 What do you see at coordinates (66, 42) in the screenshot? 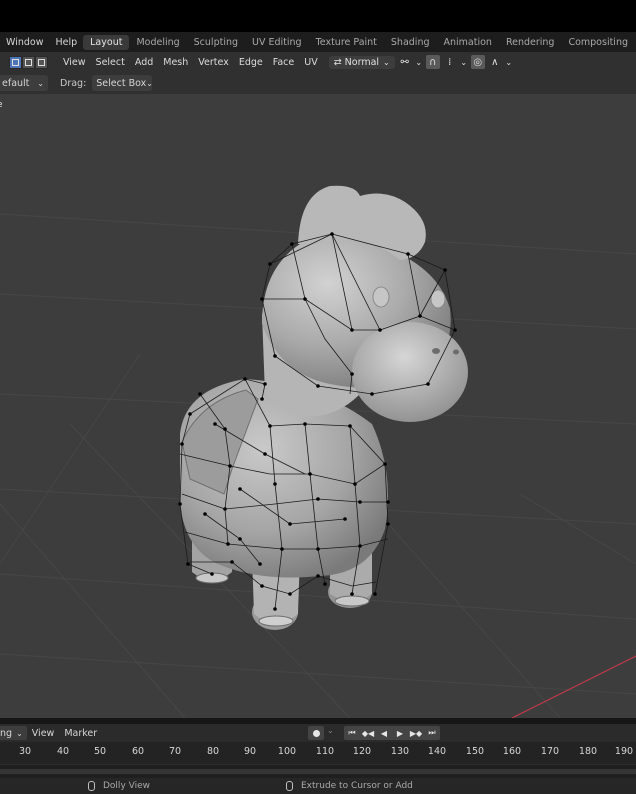
I see `menu-help: Help` at bounding box center [66, 42].